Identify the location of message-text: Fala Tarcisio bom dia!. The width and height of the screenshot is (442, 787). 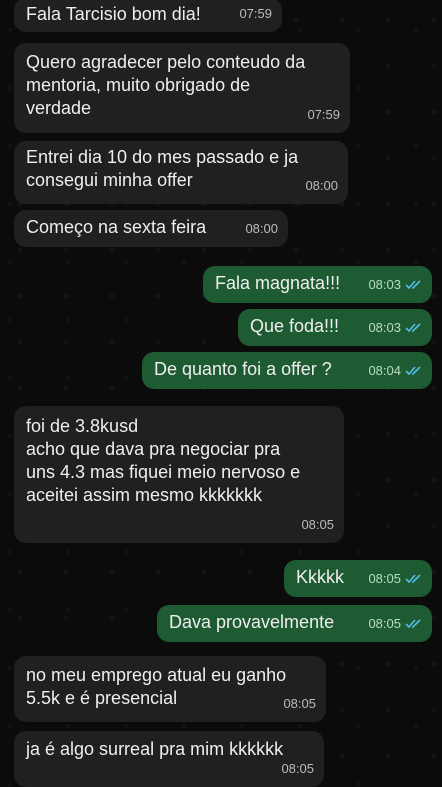
(113, 14).